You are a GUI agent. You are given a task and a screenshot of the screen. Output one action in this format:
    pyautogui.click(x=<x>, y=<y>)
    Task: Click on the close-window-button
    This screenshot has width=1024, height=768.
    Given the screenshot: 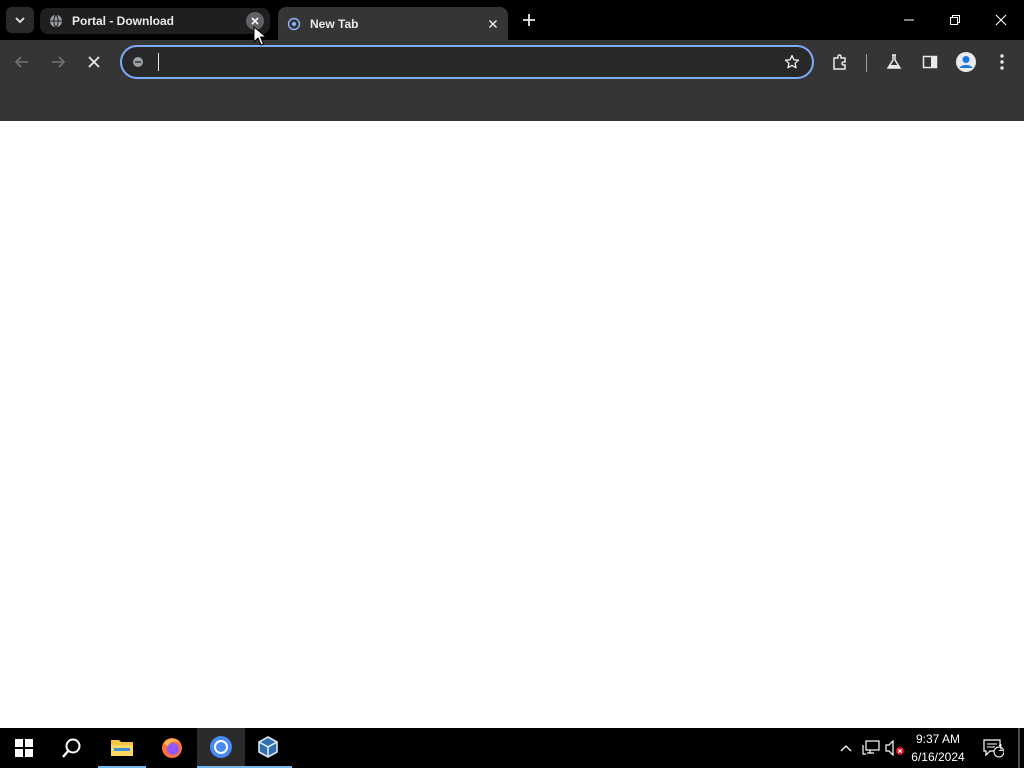 What is the action you would take?
    pyautogui.click(x=1001, y=20)
    